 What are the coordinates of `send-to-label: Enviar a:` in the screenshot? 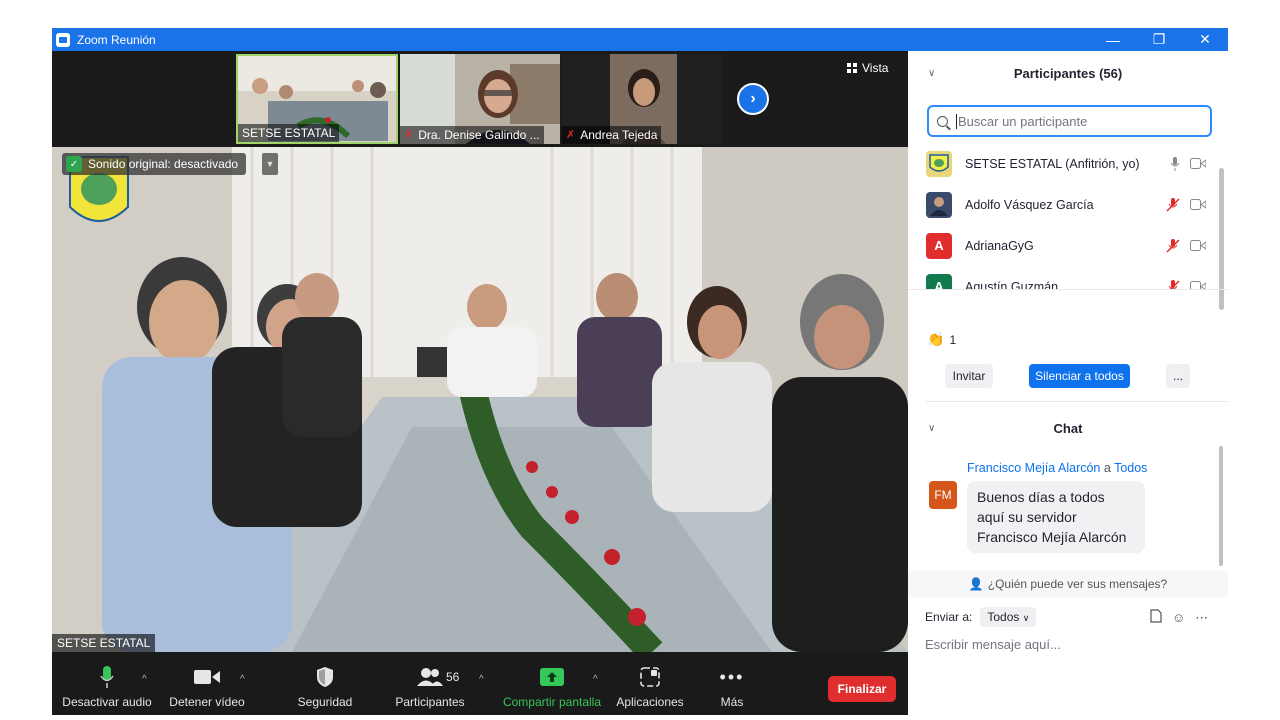 It's located at (949, 617).